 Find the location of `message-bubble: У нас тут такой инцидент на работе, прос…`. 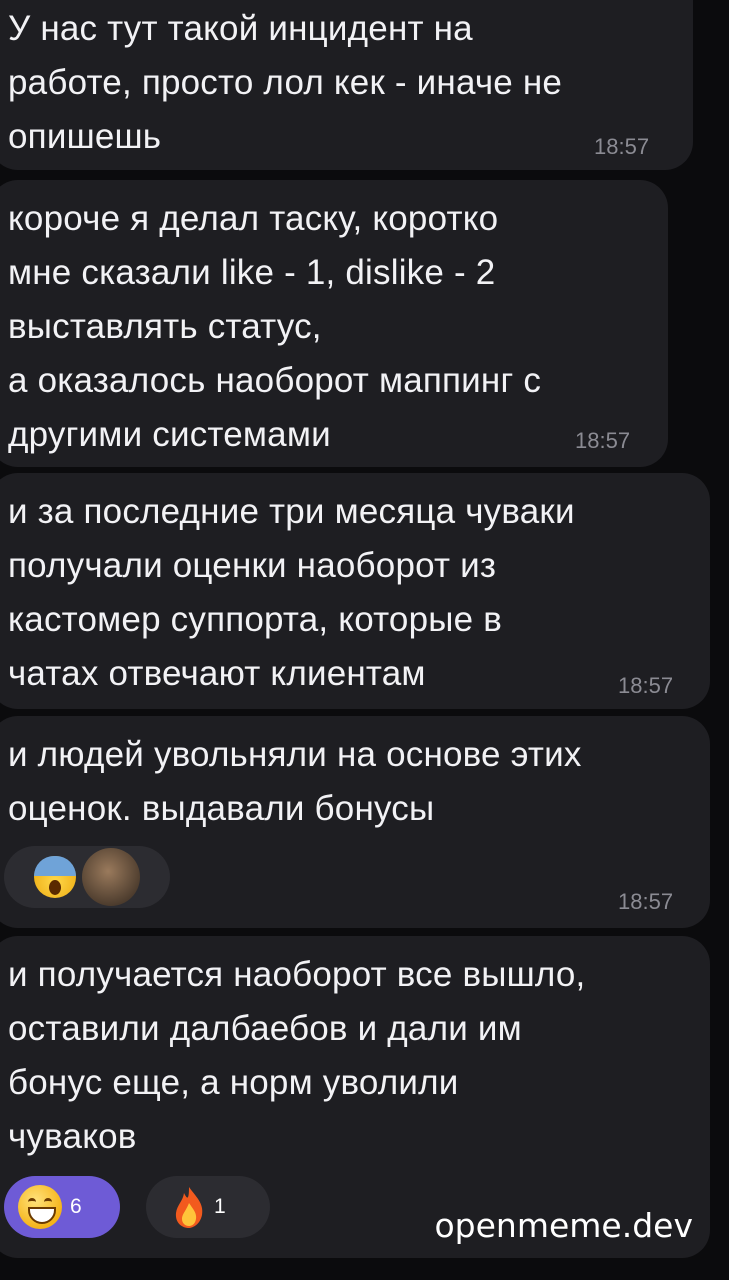

message-bubble: У нас тут такой инцидент на работе, прос… is located at coordinates (346, 85).